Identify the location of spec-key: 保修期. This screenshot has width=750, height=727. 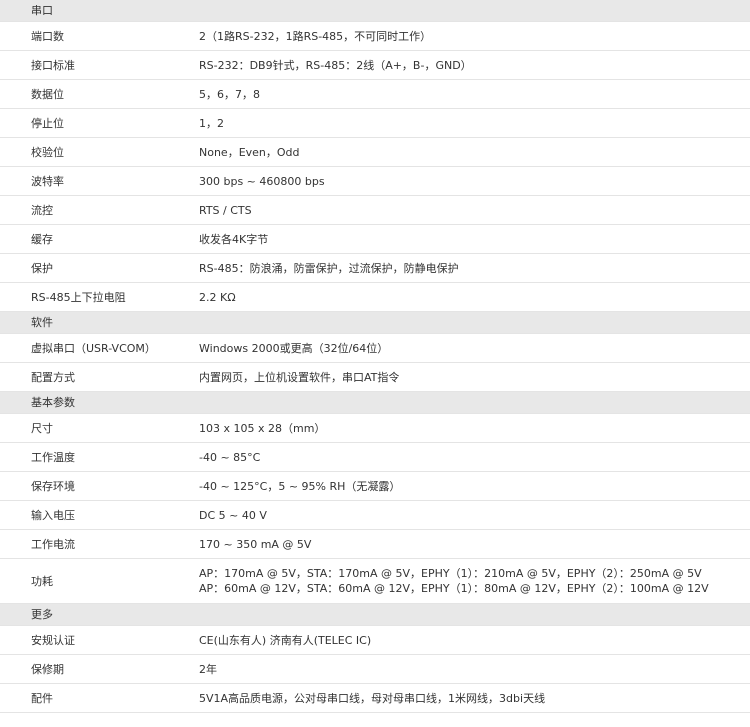
(99, 669).